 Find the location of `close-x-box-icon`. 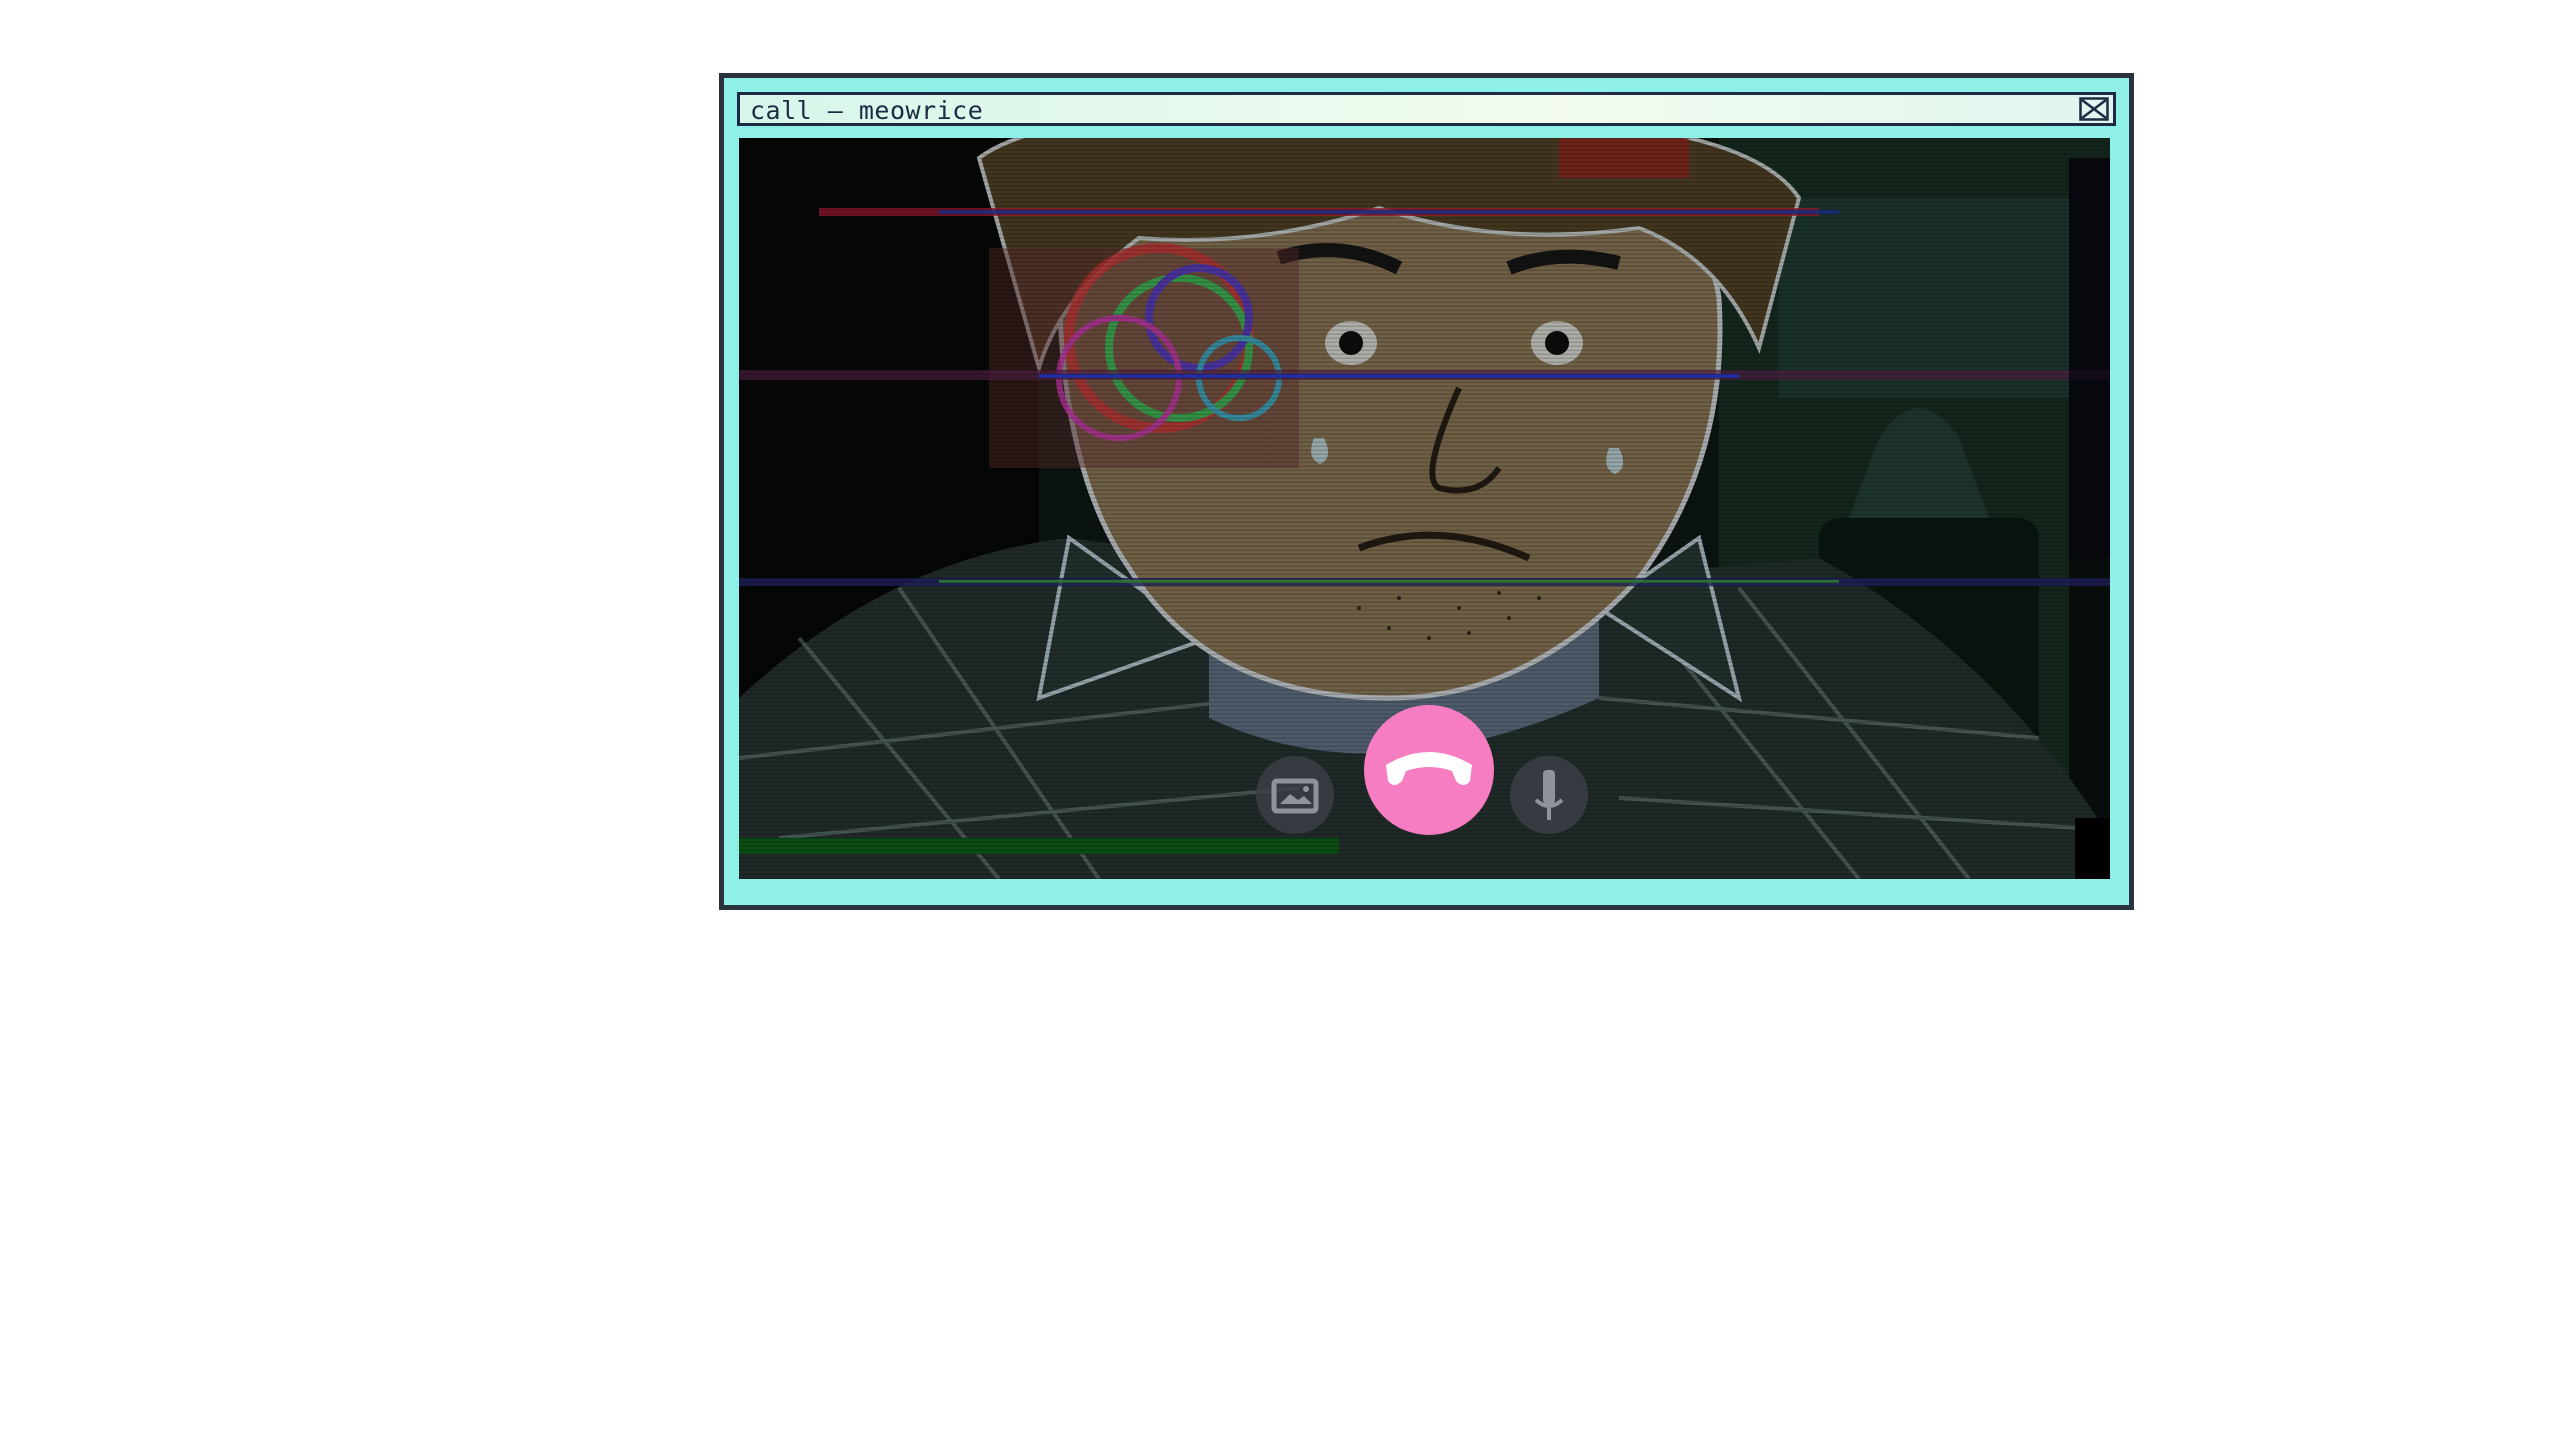

close-x-box-icon is located at coordinates (2094, 109).